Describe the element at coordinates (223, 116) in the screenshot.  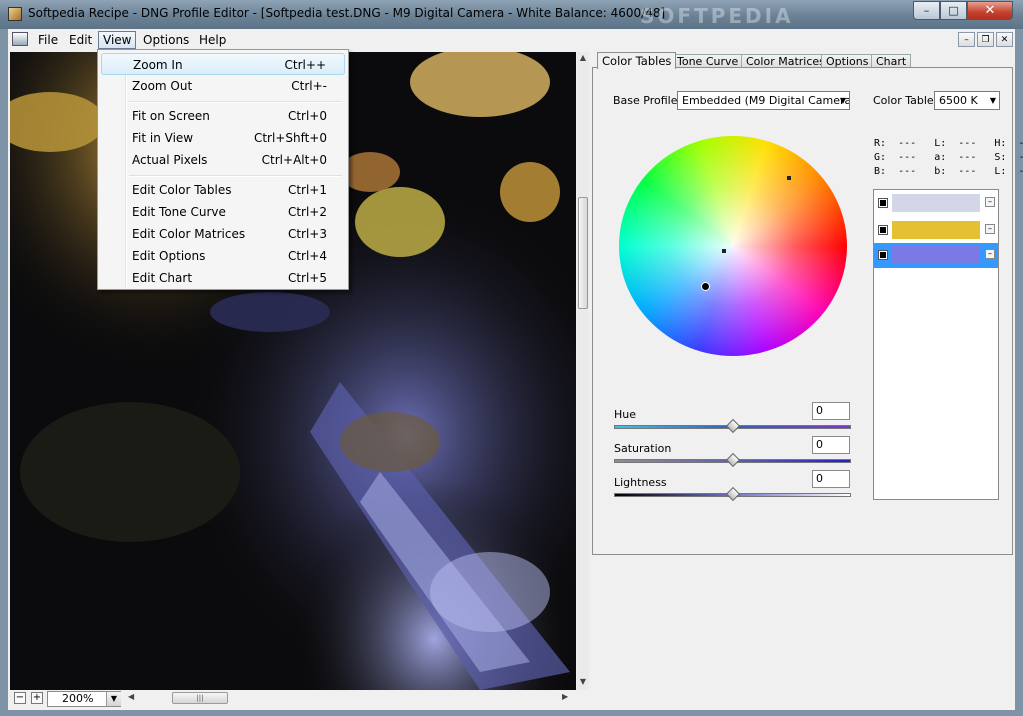
I see `menu-item-fit-on-screen: Fit on Screen Ctrl+0` at that location.